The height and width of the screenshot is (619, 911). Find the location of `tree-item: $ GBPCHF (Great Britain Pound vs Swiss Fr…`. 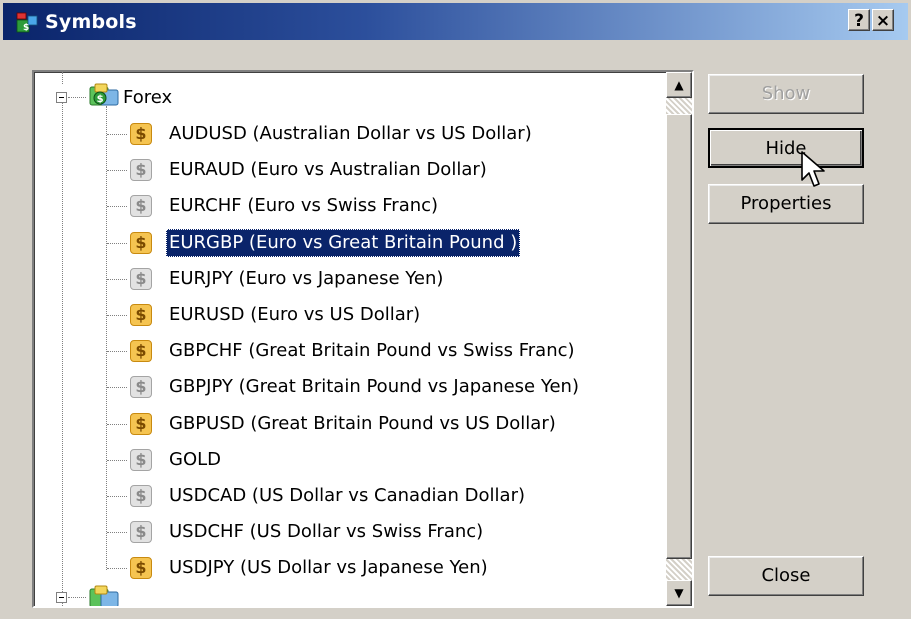

tree-item: $ GBPCHF (Great Britain Pound vs Swiss Fr… is located at coordinates (349, 351).